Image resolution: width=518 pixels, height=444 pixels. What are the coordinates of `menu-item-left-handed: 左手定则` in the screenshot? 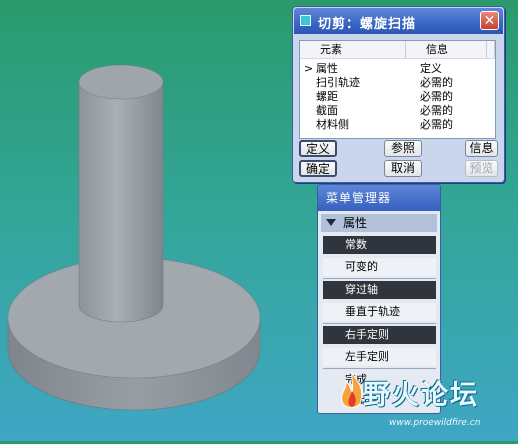 It's located at (379, 357).